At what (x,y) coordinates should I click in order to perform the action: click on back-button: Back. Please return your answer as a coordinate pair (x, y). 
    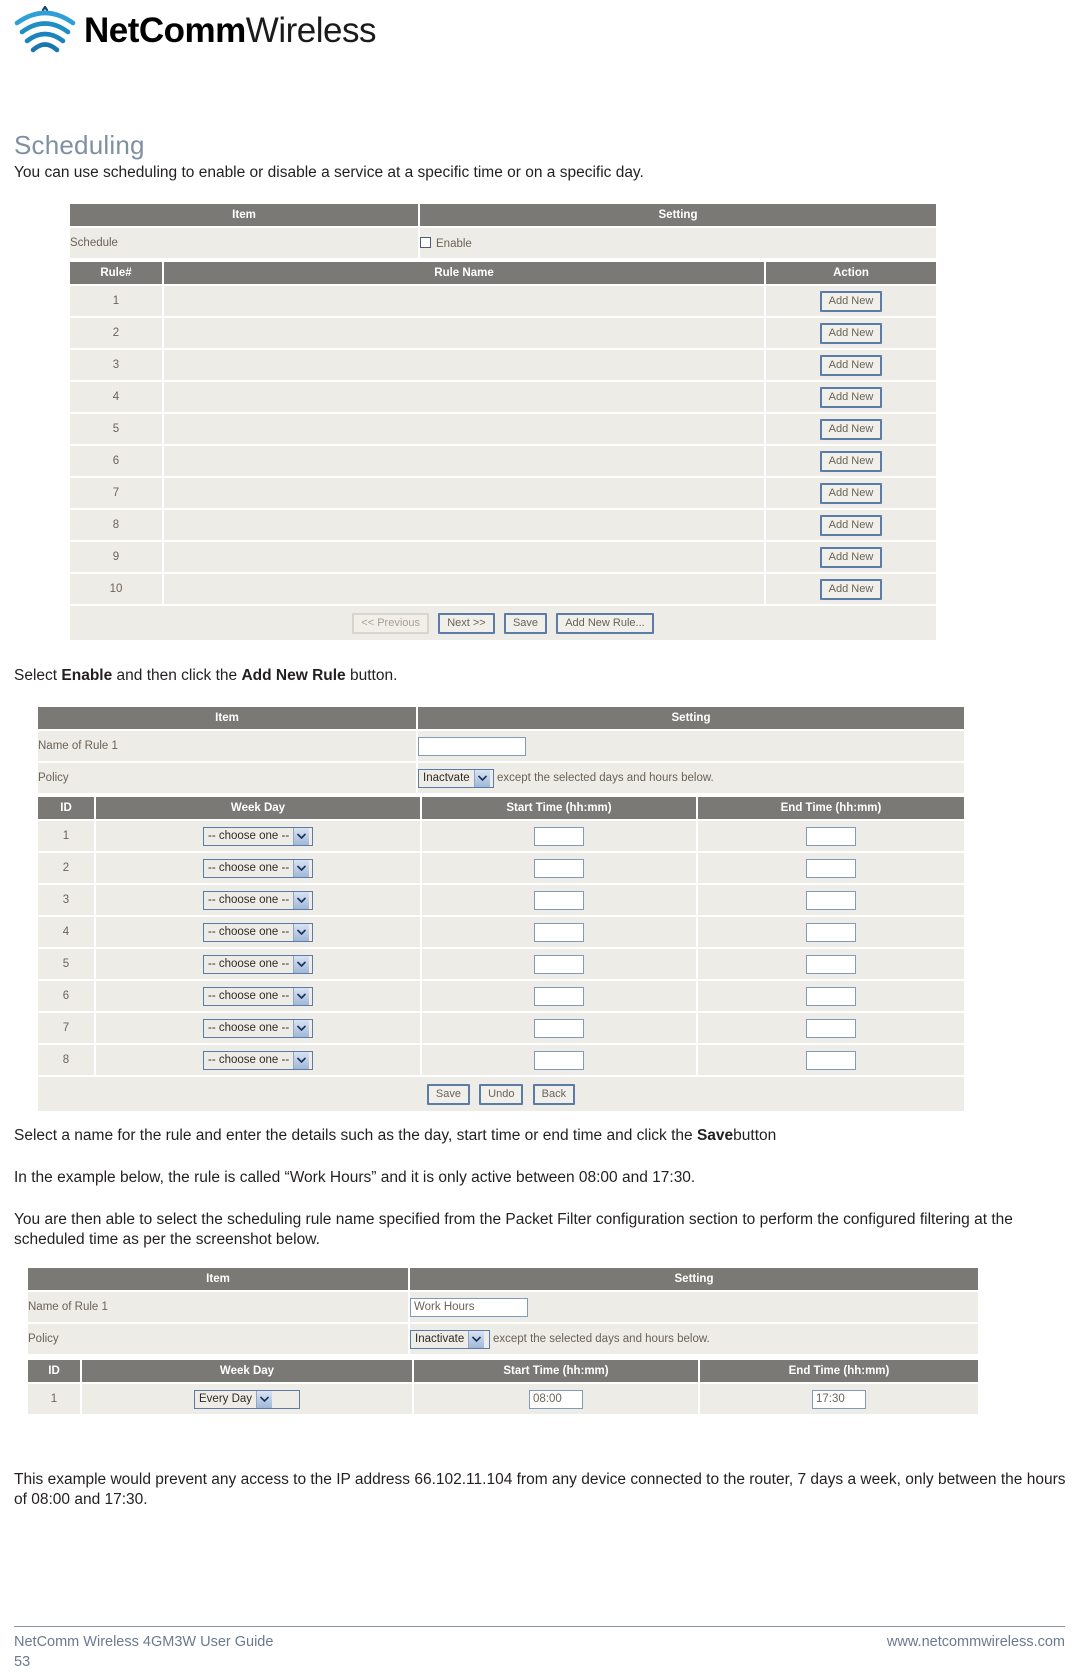
    Looking at the image, I should click on (554, 1094).